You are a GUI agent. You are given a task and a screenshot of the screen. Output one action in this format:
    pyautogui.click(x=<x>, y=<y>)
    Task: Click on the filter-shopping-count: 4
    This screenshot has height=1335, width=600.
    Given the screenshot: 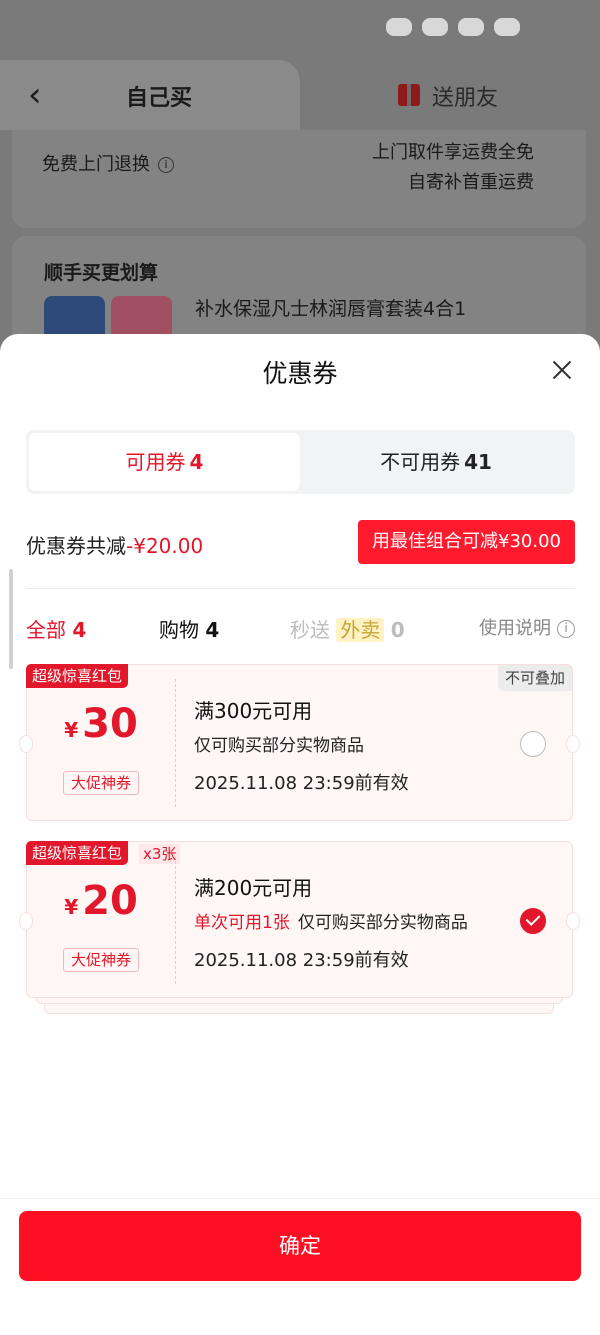 What is the action you would take?
    pyautogui.click(x=212, y=630)
    